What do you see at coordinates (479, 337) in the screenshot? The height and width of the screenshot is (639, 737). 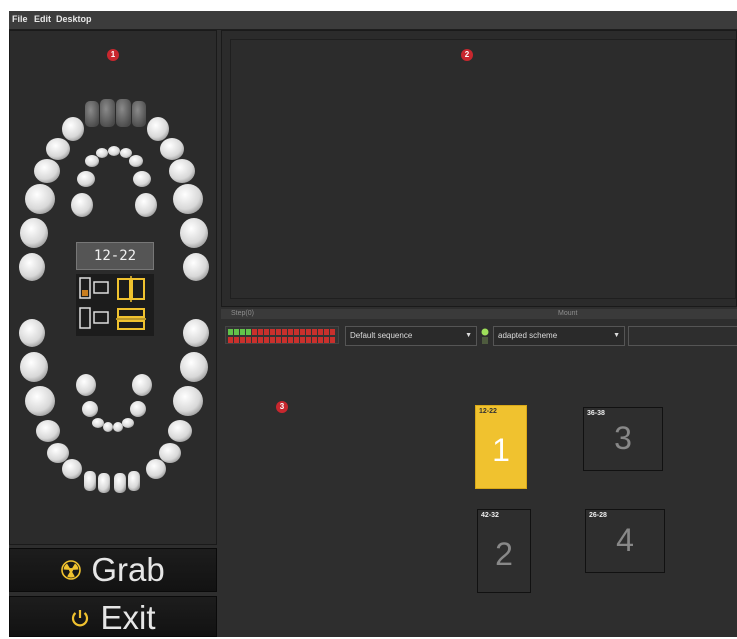 I see `sequence-toolbar: Default sequence ▼ adapted scheme ▼` at bounding box center [479, 337].